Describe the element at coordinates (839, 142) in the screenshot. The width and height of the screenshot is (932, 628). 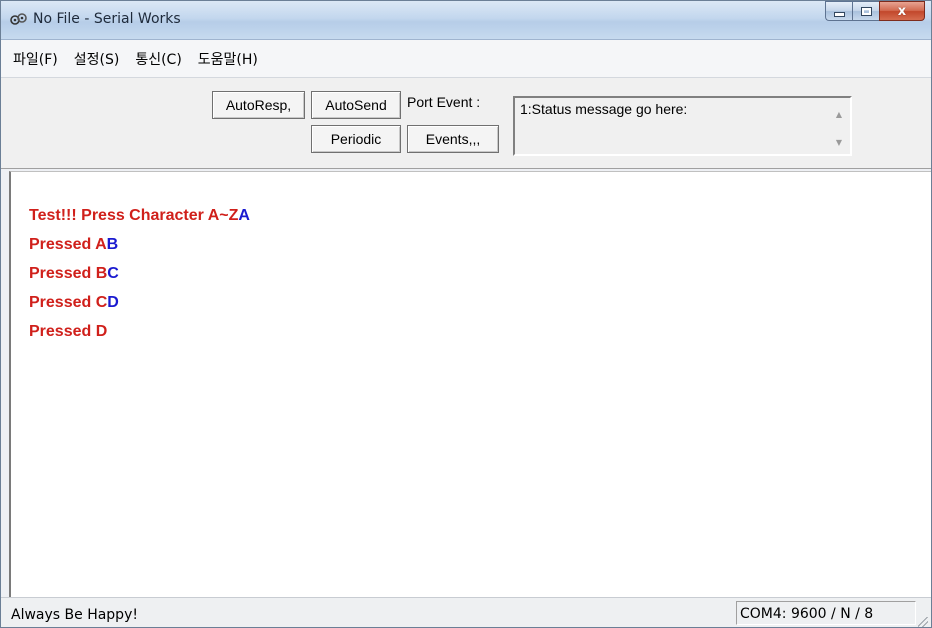
I see `scroll-down-icon: ▼` at that location.